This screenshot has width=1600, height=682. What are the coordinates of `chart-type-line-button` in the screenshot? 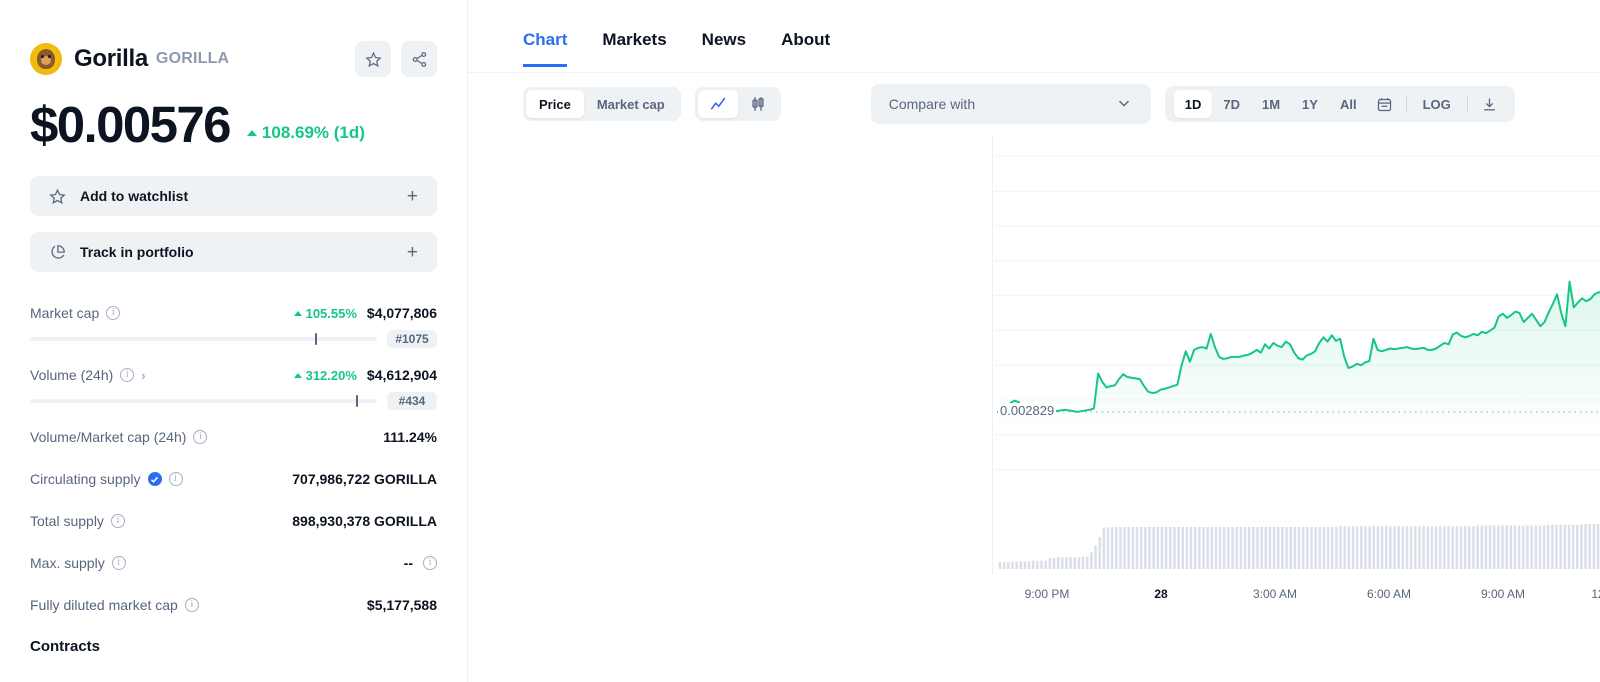 It's located at (717, 104).